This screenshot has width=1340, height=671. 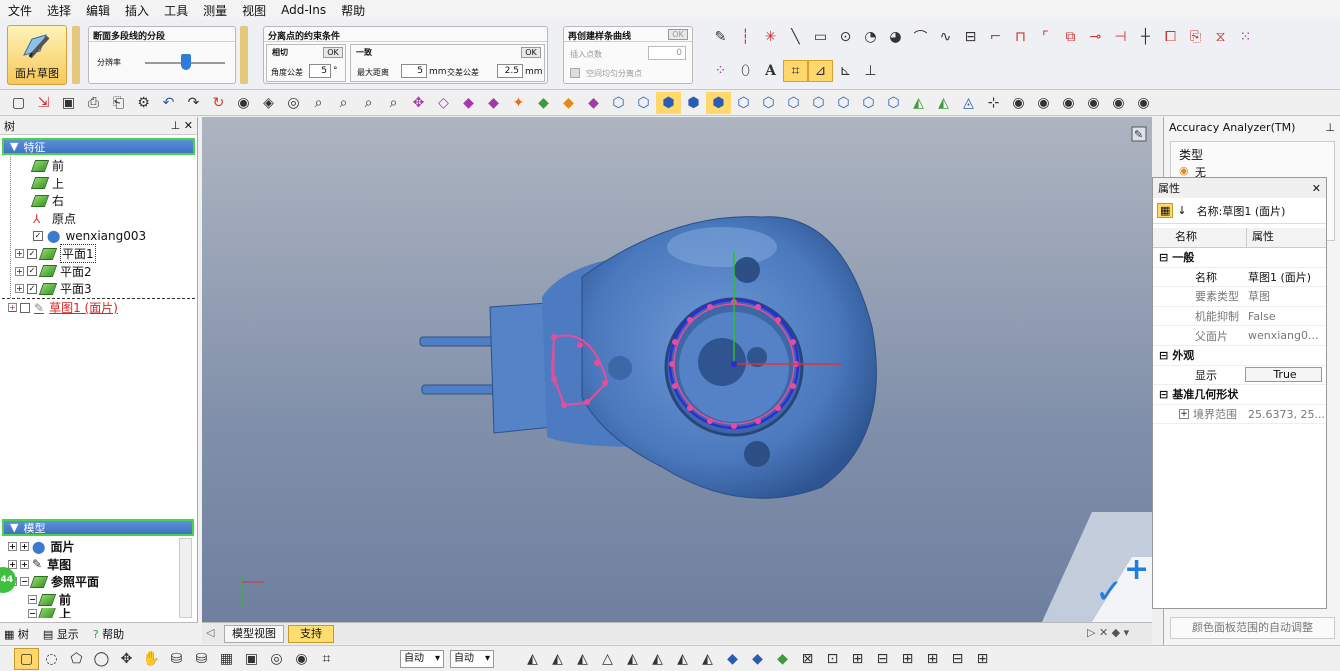 I want to click on wireframe-icon: ◇, so click(x=443, y=103).